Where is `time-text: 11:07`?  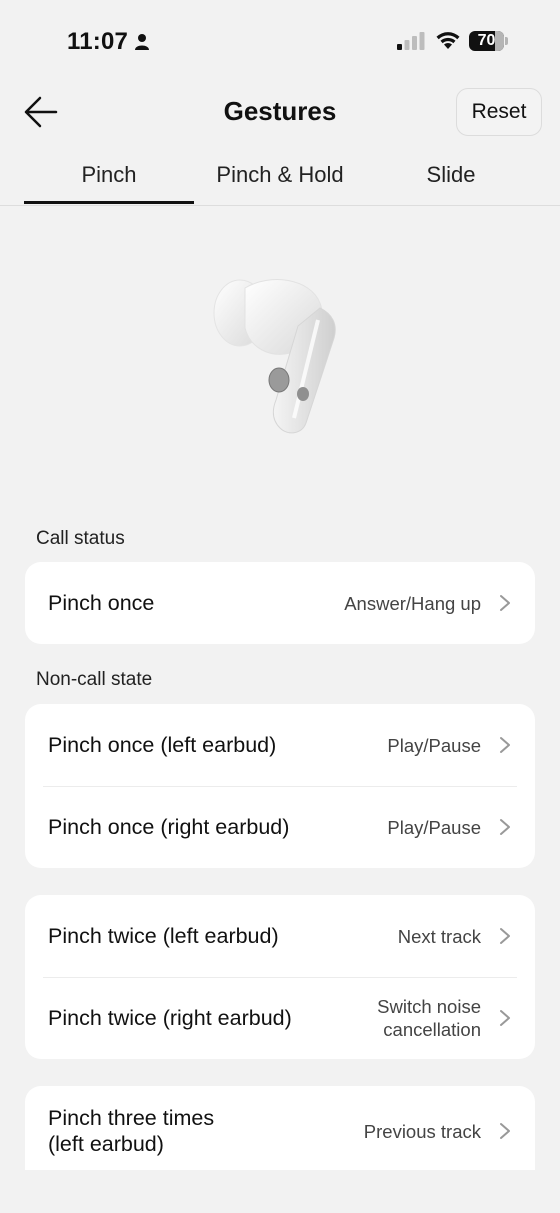
time-text: 11:07 is located at coordinates (98, 41).